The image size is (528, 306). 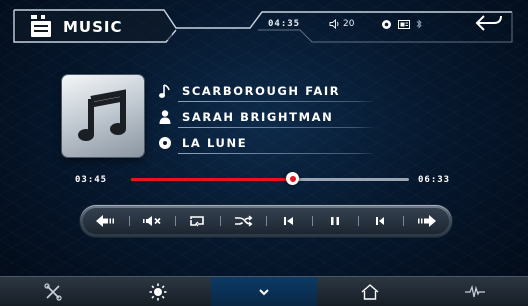 I want to click on back-arrow-icon, so click(x=488, y=23).